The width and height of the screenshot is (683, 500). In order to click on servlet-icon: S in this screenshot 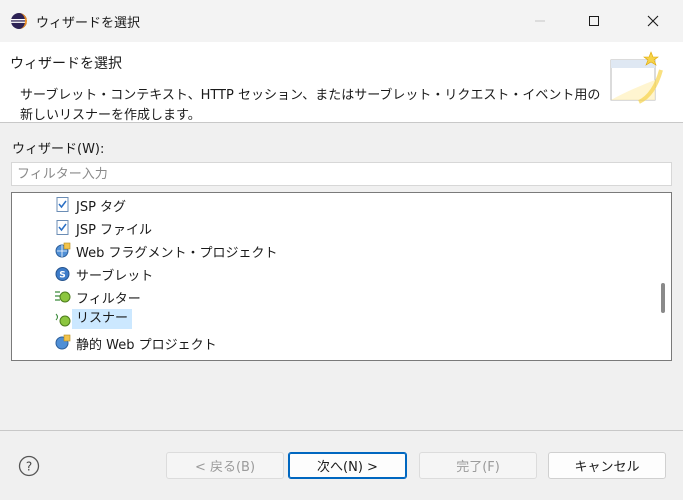, I will do `click(62, 274)`.